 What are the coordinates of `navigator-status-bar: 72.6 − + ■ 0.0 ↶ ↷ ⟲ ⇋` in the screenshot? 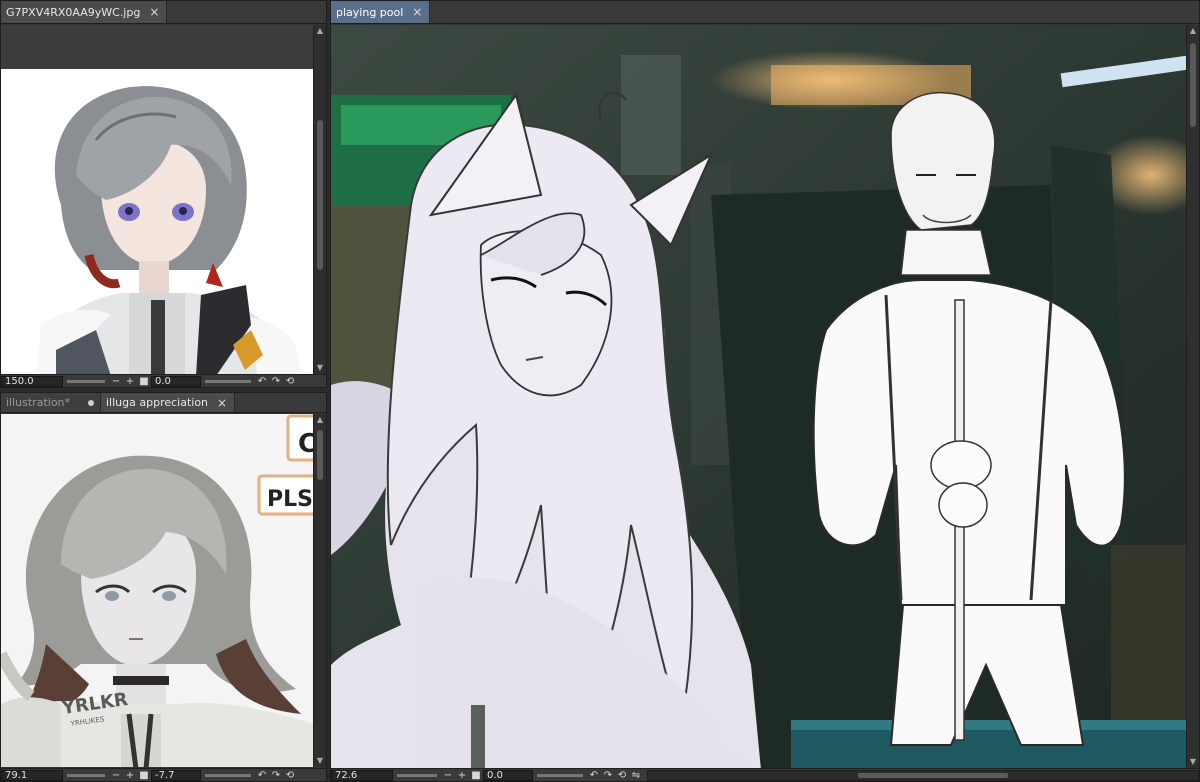 It's located at (765, 774).